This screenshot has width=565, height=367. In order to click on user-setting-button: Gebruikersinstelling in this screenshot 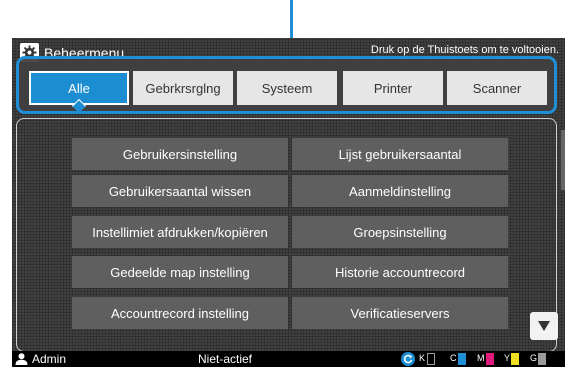, I will do `click(180, 154)`.